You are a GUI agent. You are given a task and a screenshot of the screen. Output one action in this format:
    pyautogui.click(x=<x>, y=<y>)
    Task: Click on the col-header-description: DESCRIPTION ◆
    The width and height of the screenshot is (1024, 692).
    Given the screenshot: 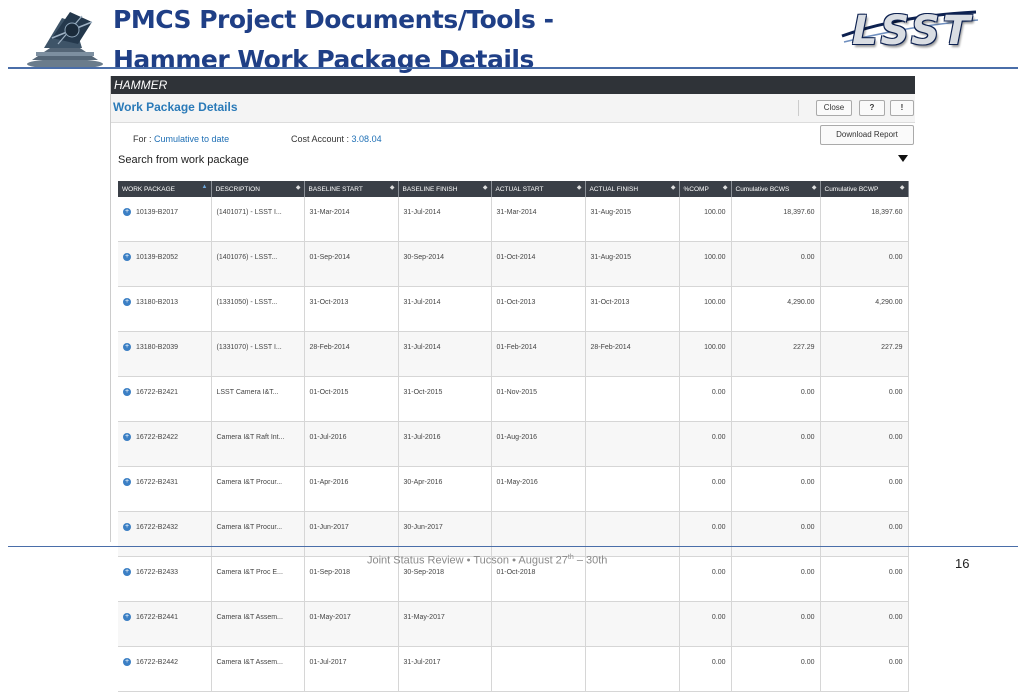 What is the action you would take?
    pyautogui.click(x=258, y=189)
    